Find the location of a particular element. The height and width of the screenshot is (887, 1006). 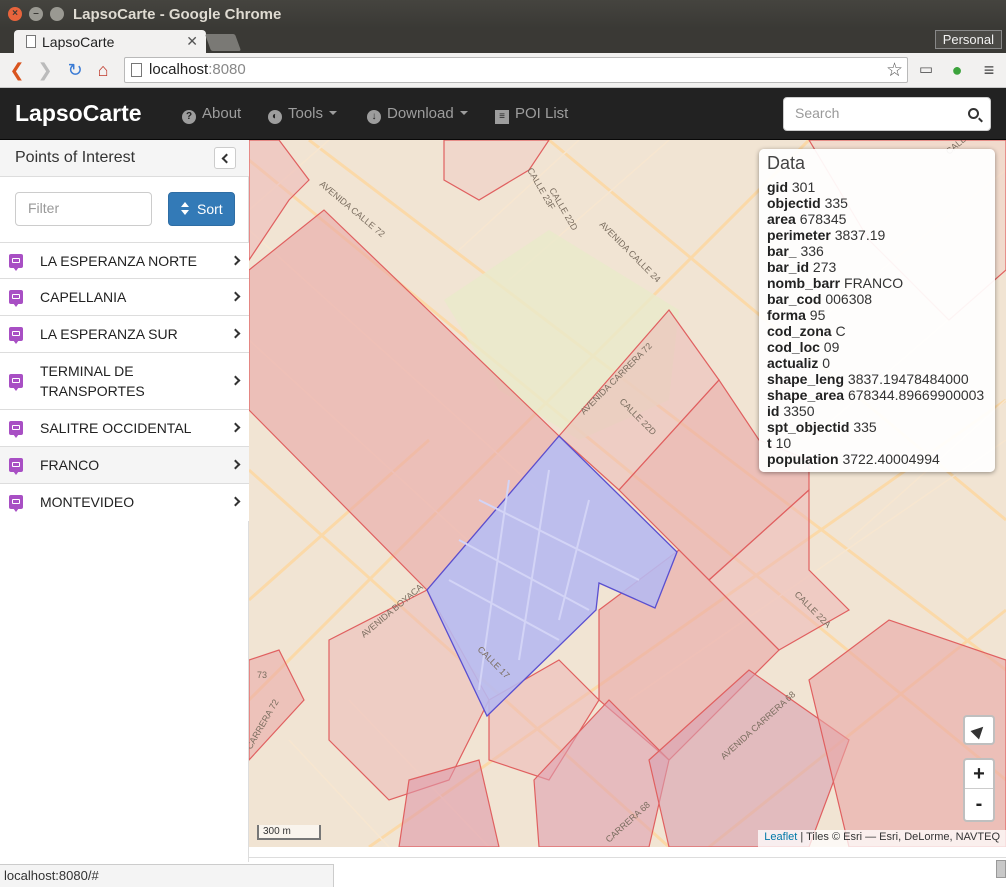

address-bar: localhost:8080 ☆ is located at coordinates (516, 70).